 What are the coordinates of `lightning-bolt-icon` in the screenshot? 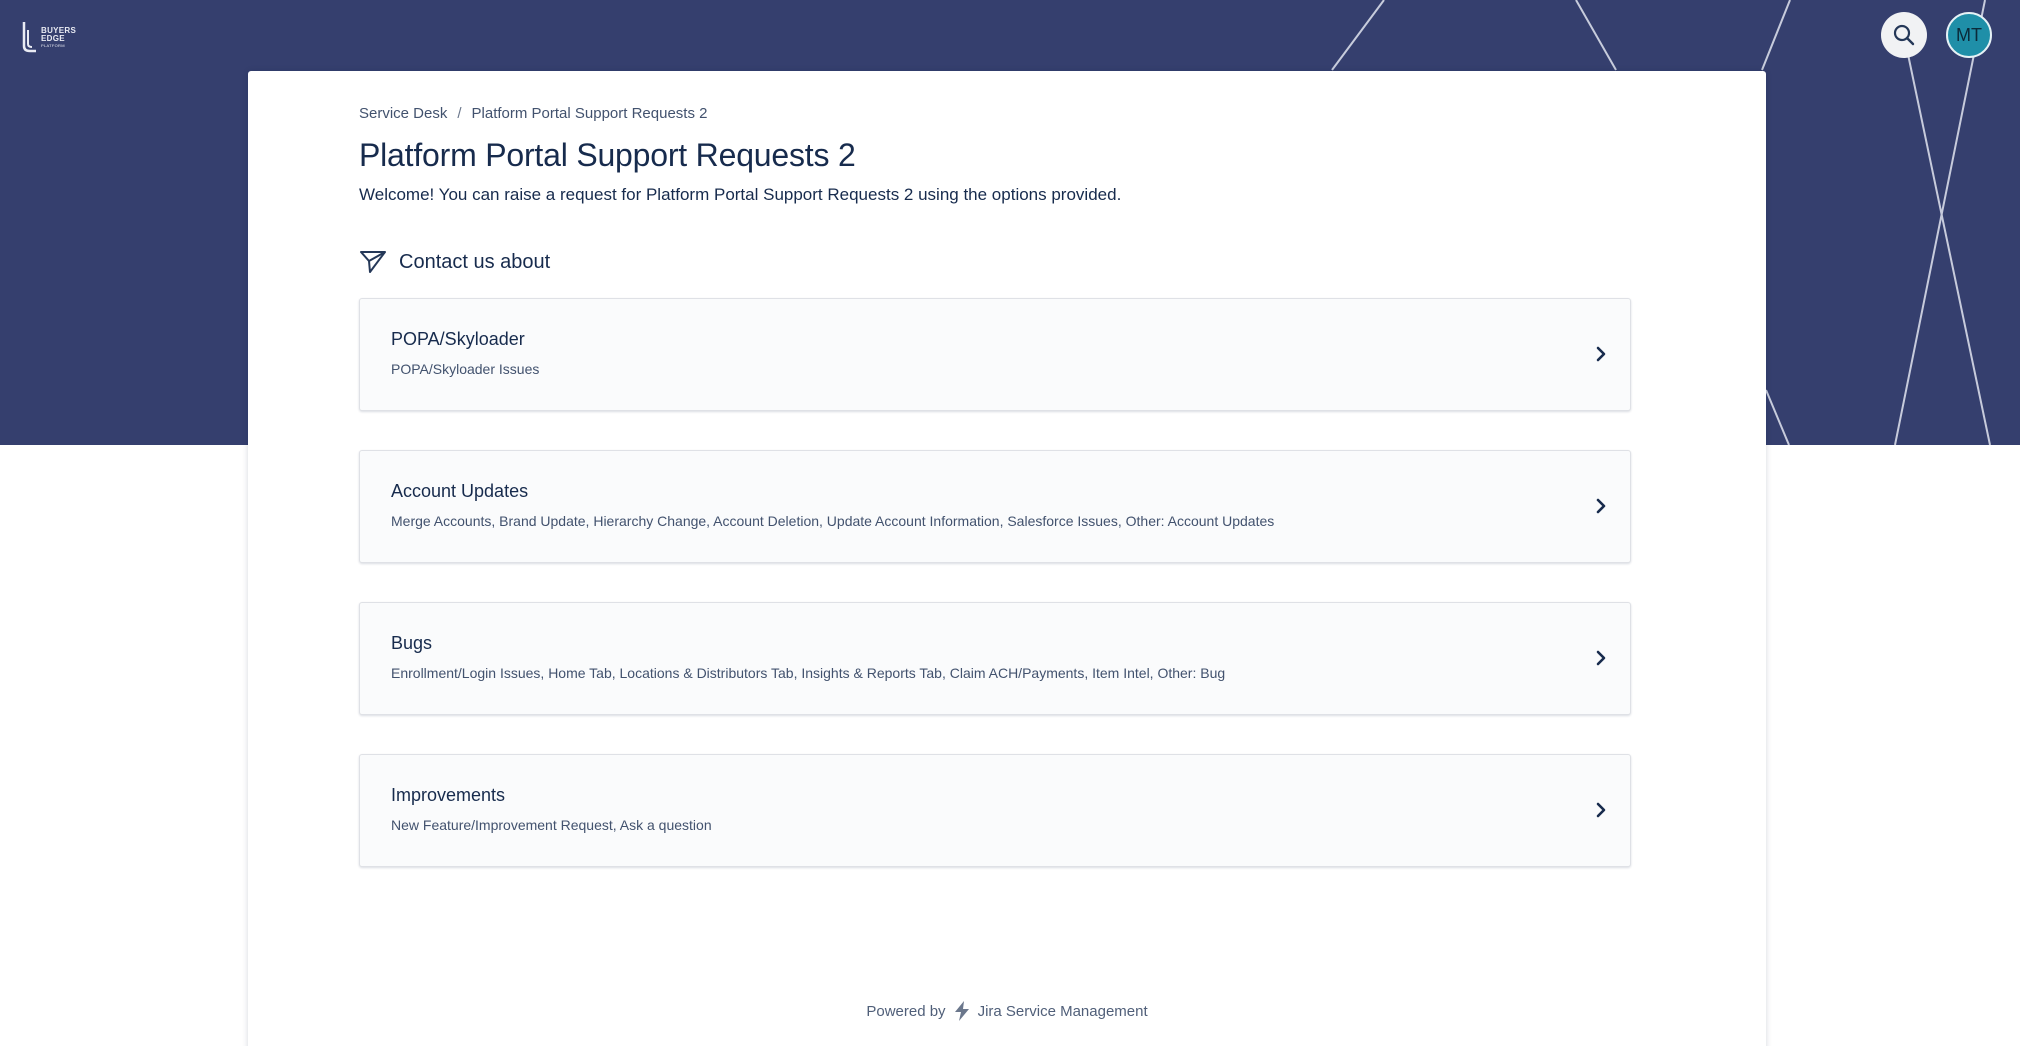 It's located at (961, 1011).